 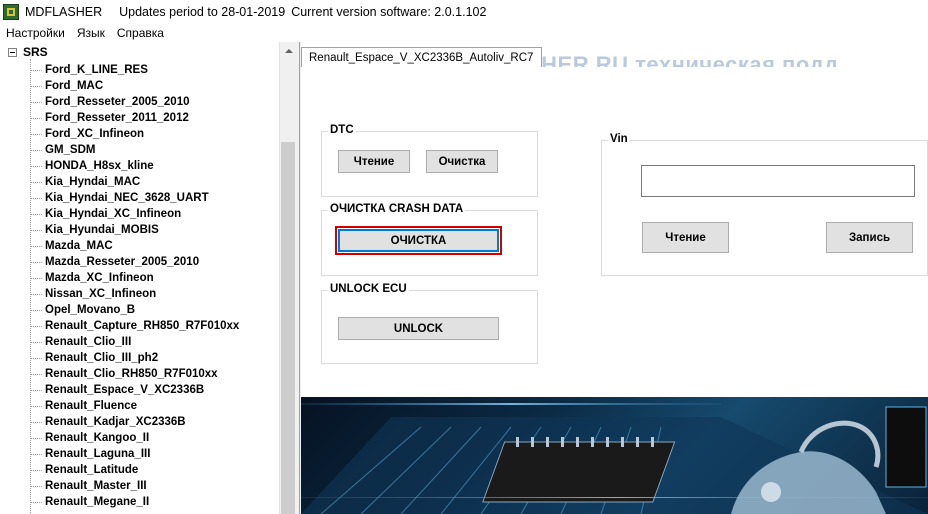 What do you see at coordinates (418, 240) in the screenshot?
I see `crash-clear-button: ОЧИСТКА` at bounding box center [418, 240].